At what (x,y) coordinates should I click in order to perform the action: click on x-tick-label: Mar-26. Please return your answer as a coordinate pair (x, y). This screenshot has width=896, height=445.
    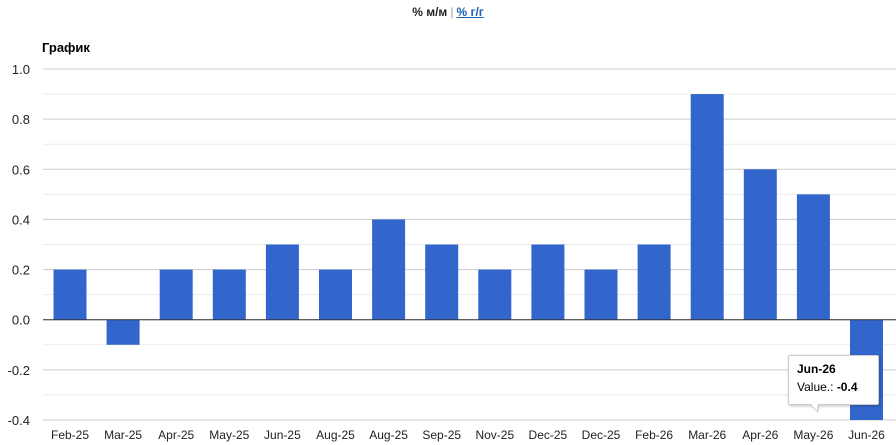
    Looking at the image, I should click on (707, 435).